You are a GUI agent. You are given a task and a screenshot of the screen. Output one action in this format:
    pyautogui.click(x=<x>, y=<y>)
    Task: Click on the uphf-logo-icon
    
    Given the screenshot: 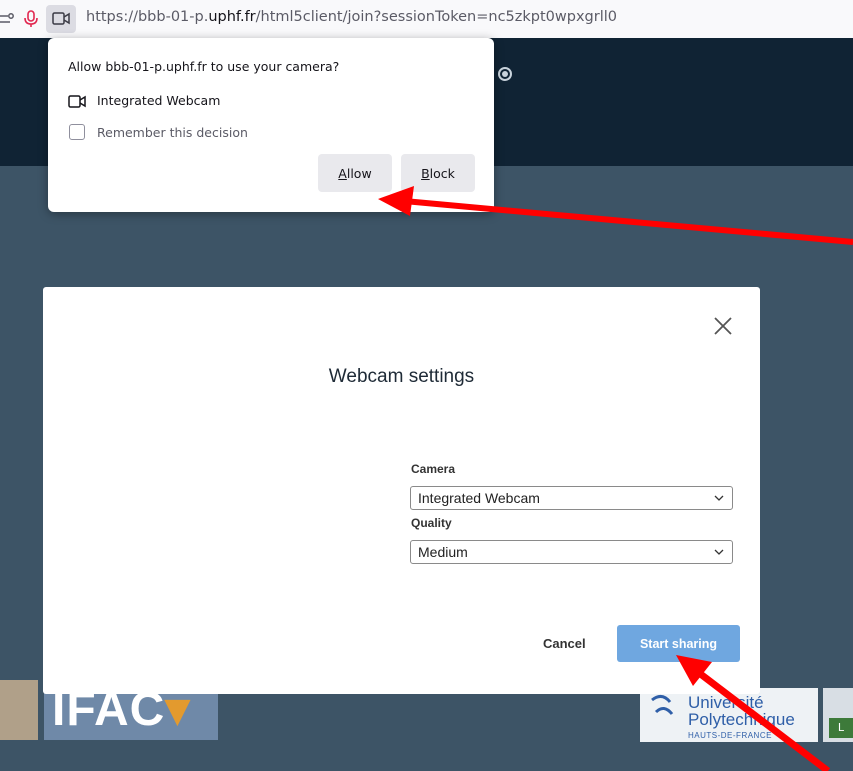 What is the action you would take?
    pyautogui.click(x=662, y=705)
    